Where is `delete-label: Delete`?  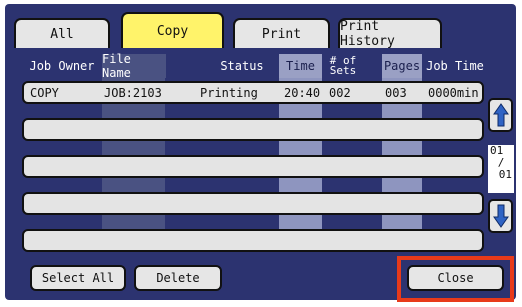
delete-label: Delete is located at coordinates (178, 278).